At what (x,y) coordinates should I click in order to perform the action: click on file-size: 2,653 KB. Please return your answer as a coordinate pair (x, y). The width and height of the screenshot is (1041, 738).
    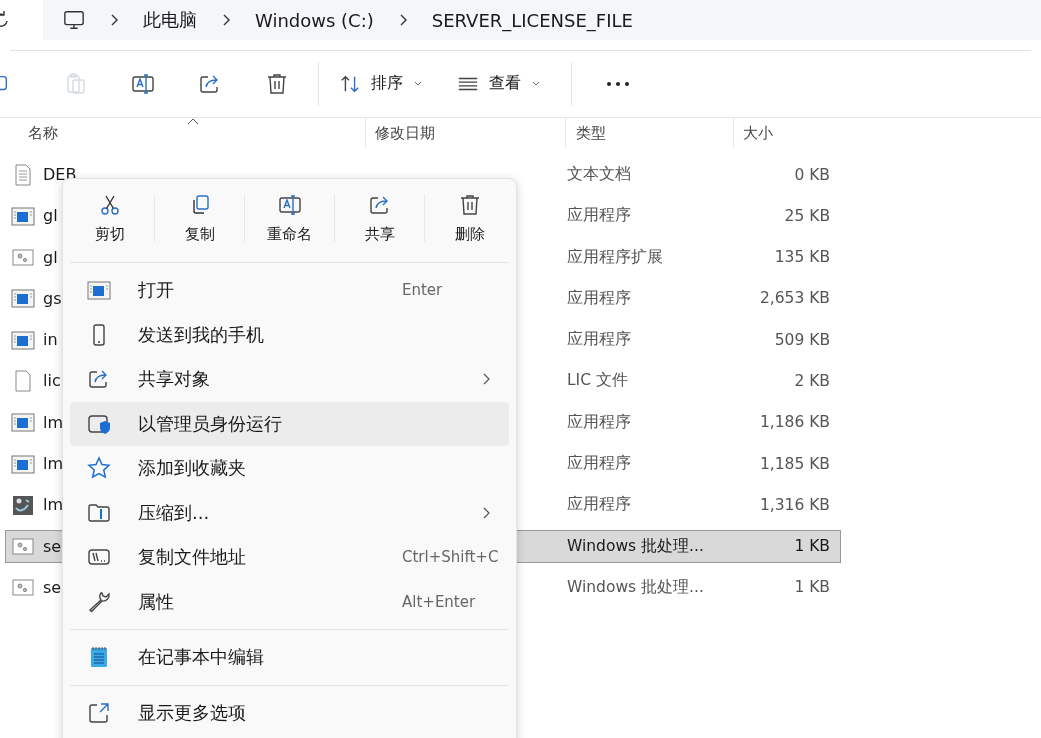
    Looking at the image, I should click on (794, 298).